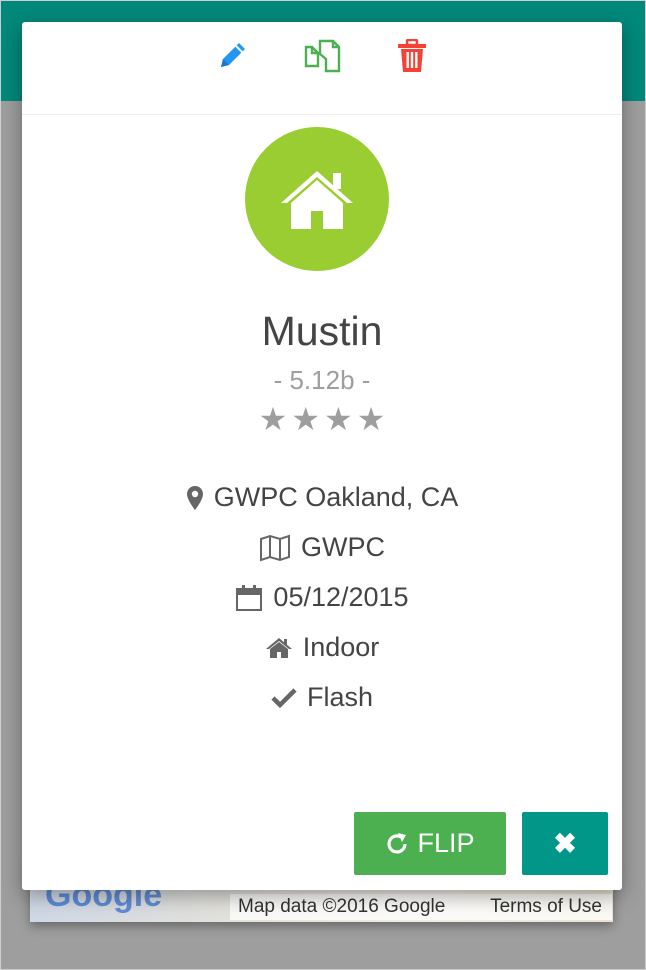 The height and width of the screenshot is (970, 646). Describe the element at coordinates (284, 697) in the screenshot. I see `check-icon` at that location.